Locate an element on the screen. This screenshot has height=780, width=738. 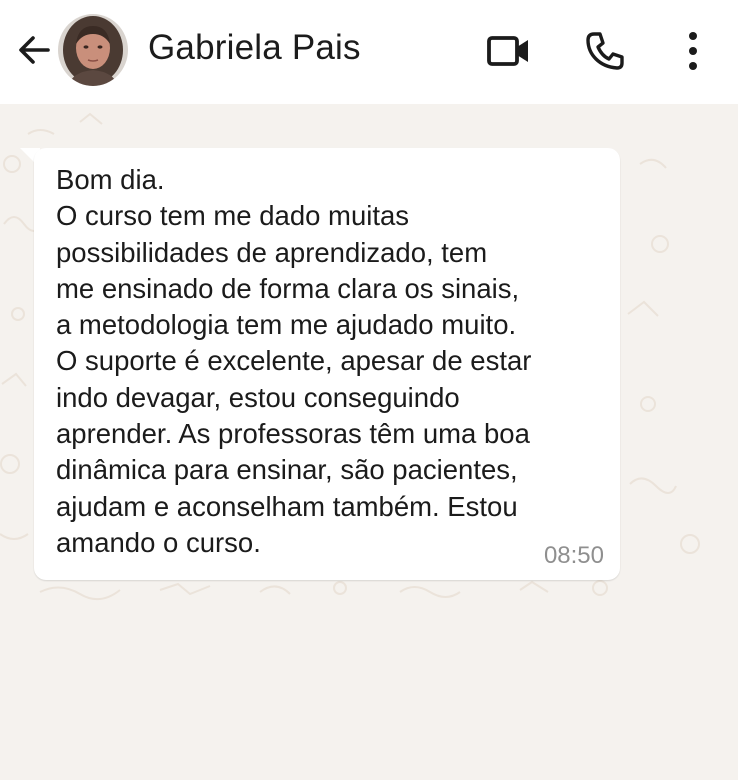
phone-icon is located at coordinates (605, 51).